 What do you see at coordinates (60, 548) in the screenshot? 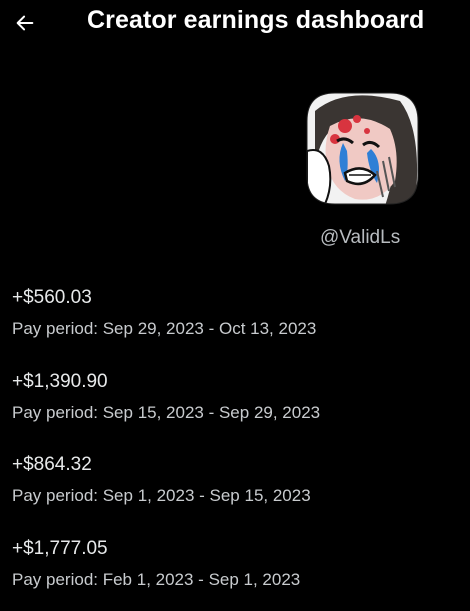
I see `payout-amount: +$1,777.05` at bounding box center [60, 548].